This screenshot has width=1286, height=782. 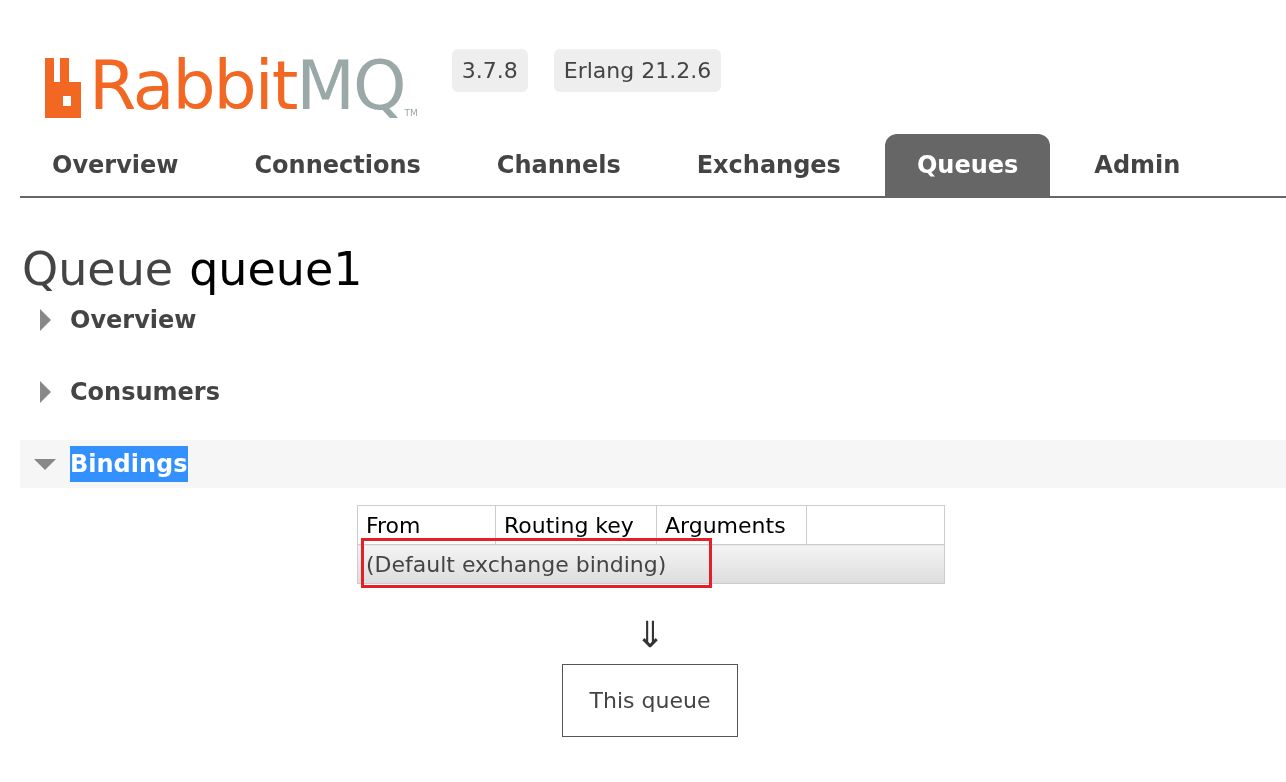 What do you see at coordinates (145, 392) in the screenshot?
I see `section-title: Consumers` at bounding box center [145, 392].